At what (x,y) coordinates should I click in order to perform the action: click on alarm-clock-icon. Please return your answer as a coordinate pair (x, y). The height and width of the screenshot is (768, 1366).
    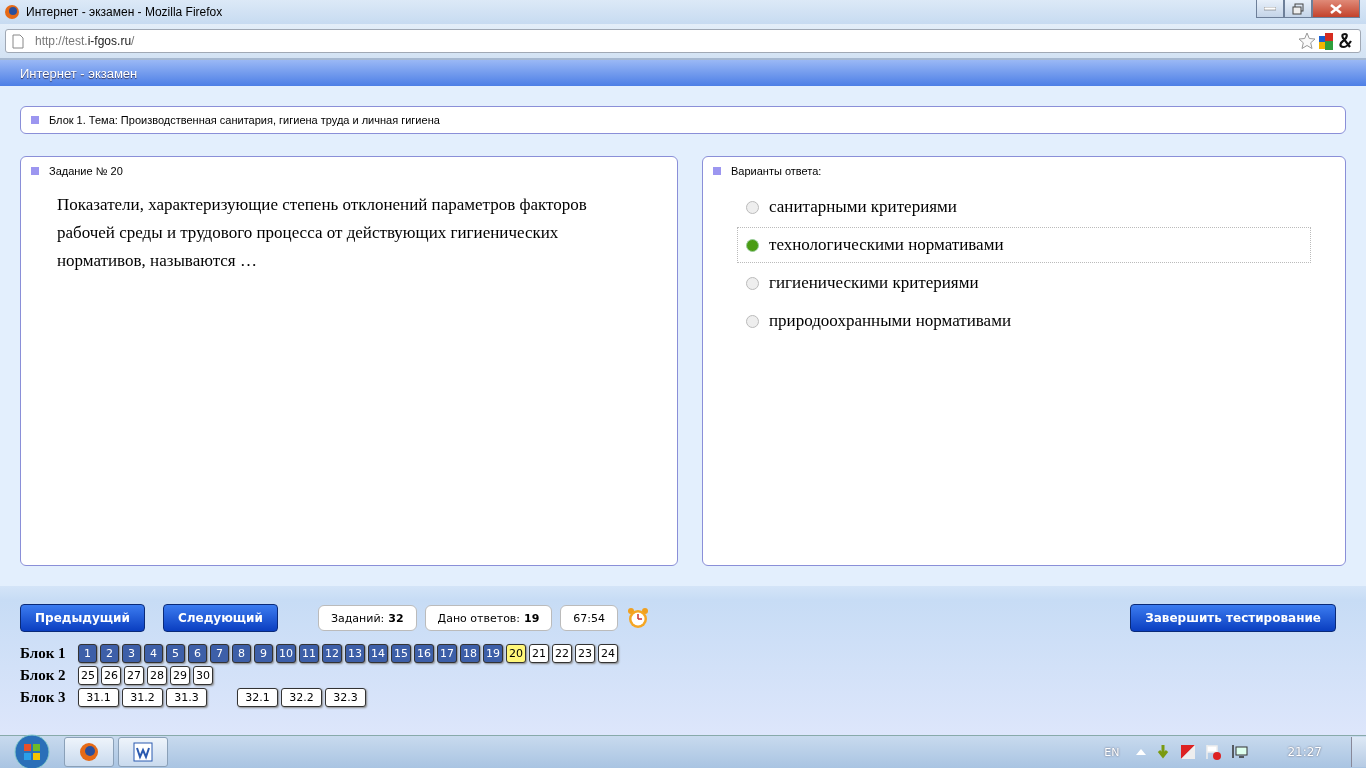
    Looking at the image, I should click on (638, 618).